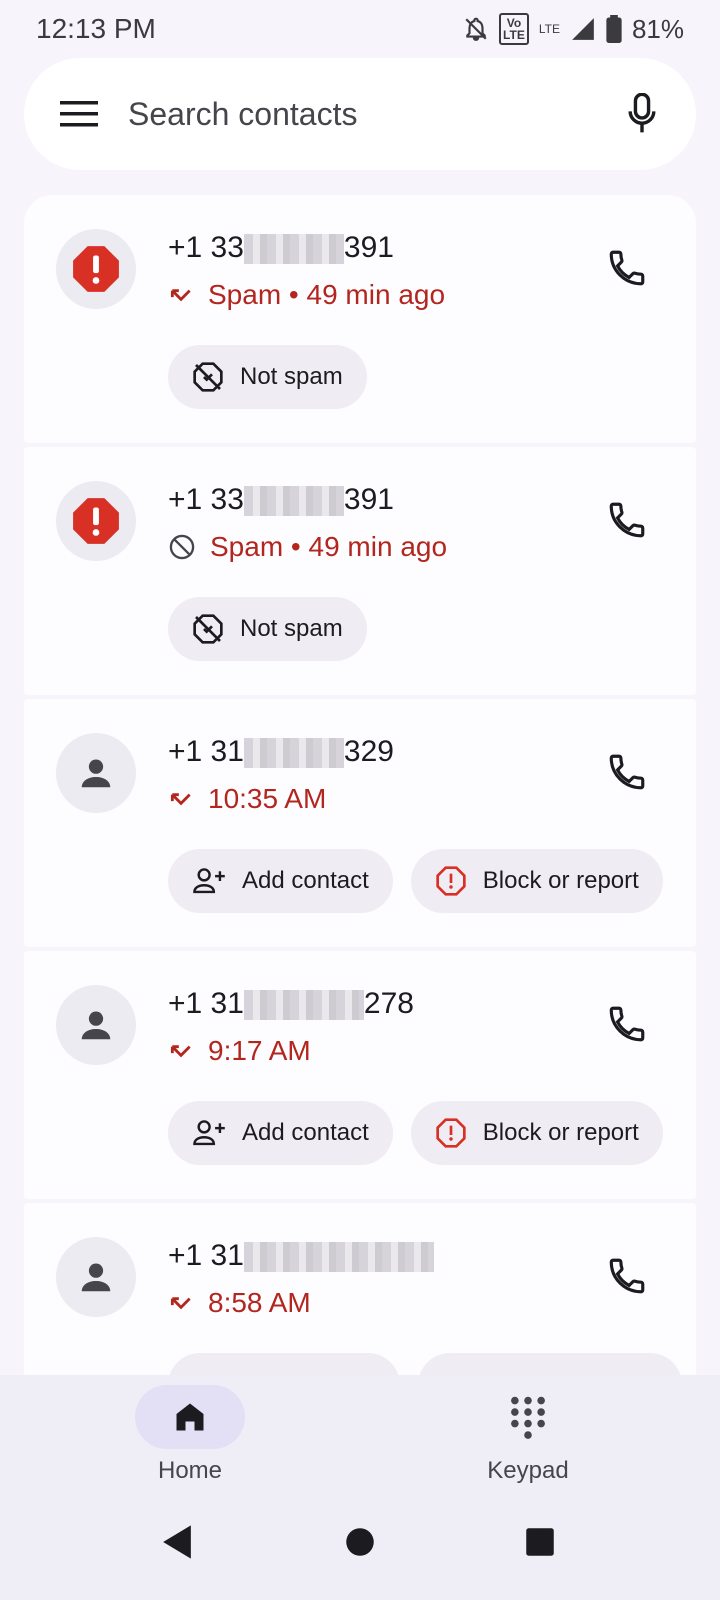  What do you see at coordinates (96, 28) in the screenshot?
I see `status-time: 12:13 PM` at bounding box center [96, 28].